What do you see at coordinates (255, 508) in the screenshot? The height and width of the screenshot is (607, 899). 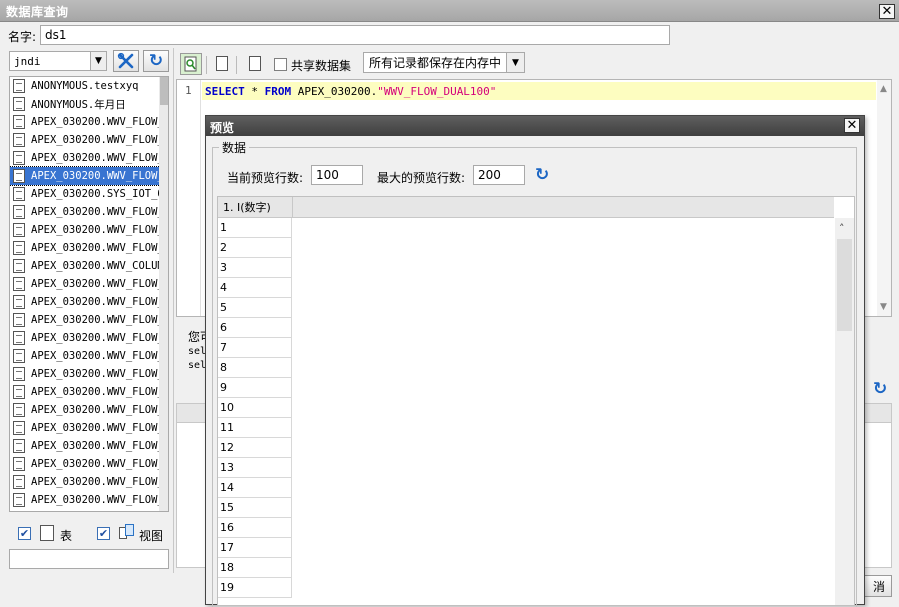 I see `grid-cell: 15` at bounding box center [255, 508].